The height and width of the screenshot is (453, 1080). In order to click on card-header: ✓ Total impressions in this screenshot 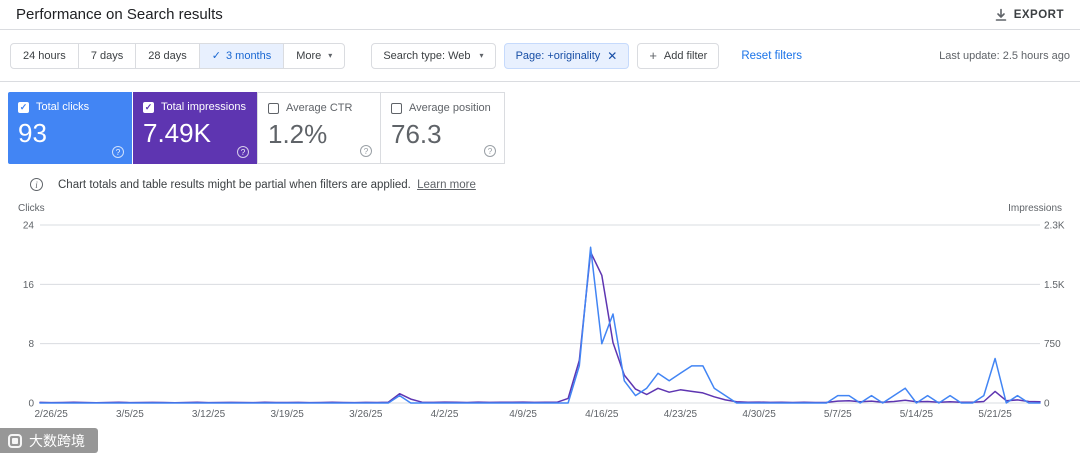, I will do `click(195, 107)`.